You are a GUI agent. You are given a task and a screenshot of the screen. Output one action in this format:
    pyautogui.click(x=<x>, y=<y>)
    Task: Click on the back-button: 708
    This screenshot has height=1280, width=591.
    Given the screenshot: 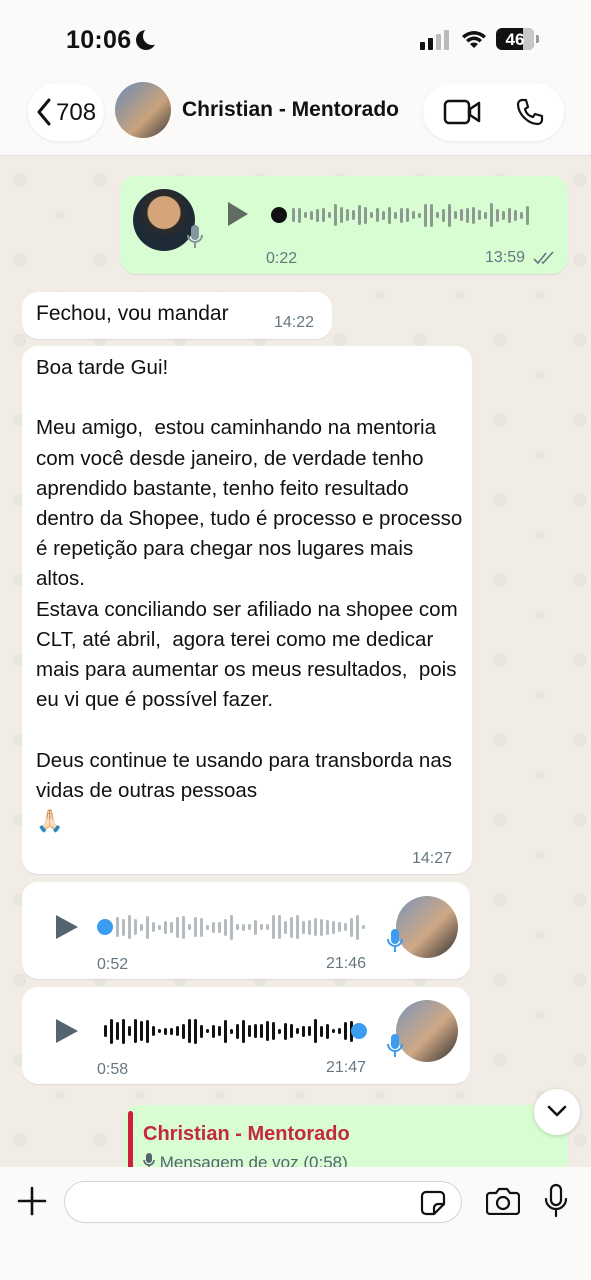 What is the action you would take?
    pyautogui.click(x=66, y=112)
    